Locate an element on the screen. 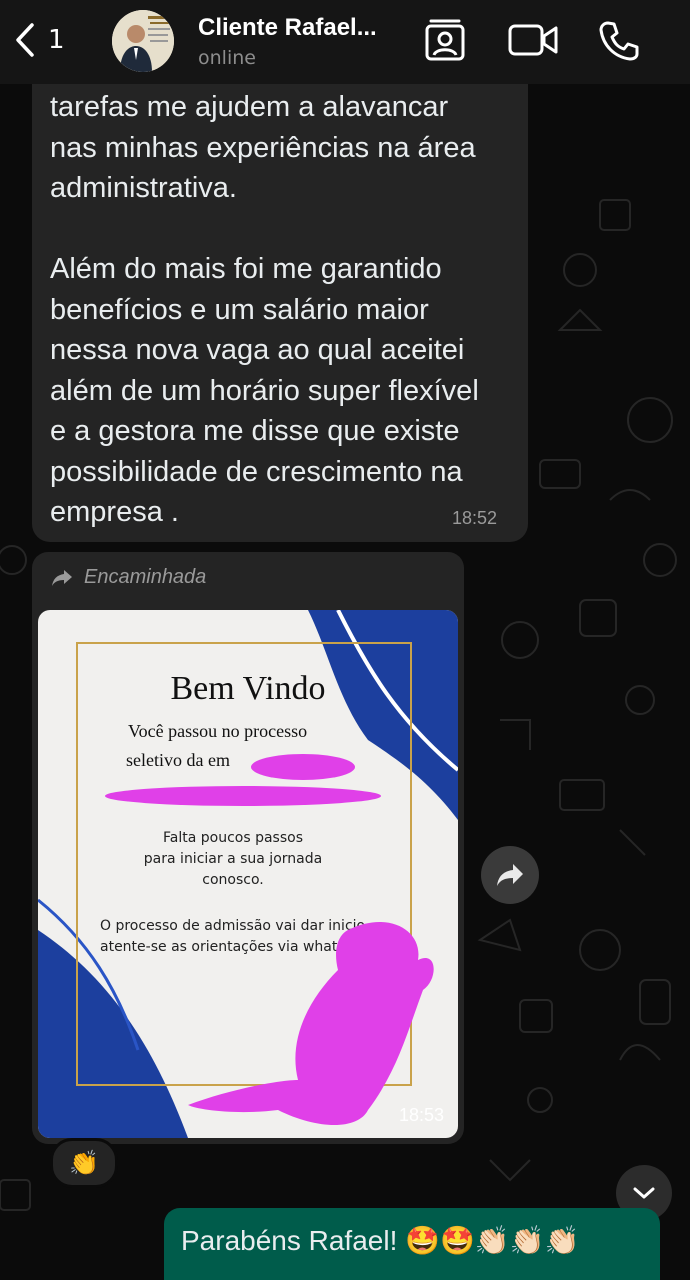  contact-card-icon is located at coordinates (445, 40).